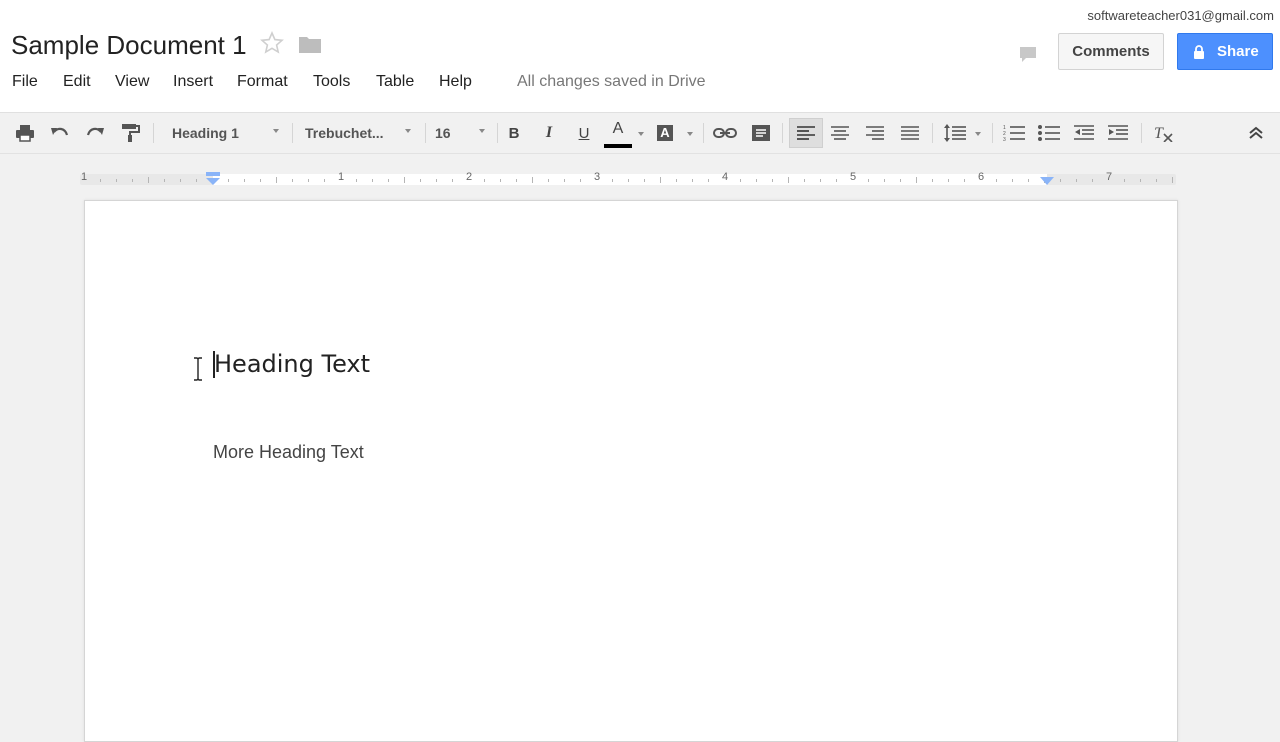  What do you see at coordinates (455, 82) in the screenshot?
I see `menu-help: Help` at bounding box center [455, 82].